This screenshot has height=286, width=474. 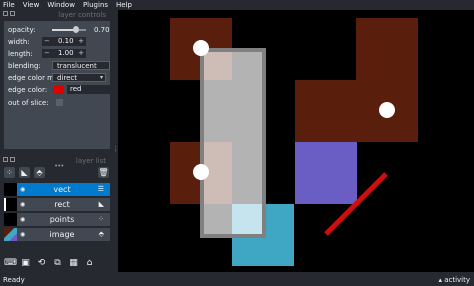 I want to click on edge-color-label: edge color:, so click(x=28, y=90).